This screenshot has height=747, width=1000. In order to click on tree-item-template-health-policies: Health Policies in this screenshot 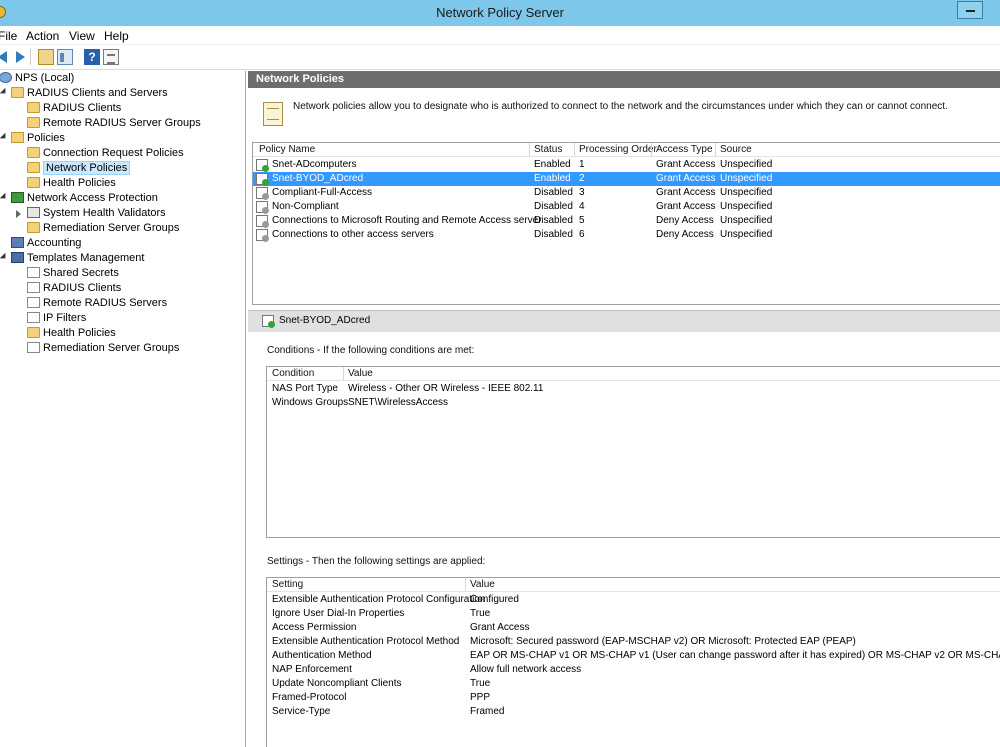, I will do `click(71, 333)`.